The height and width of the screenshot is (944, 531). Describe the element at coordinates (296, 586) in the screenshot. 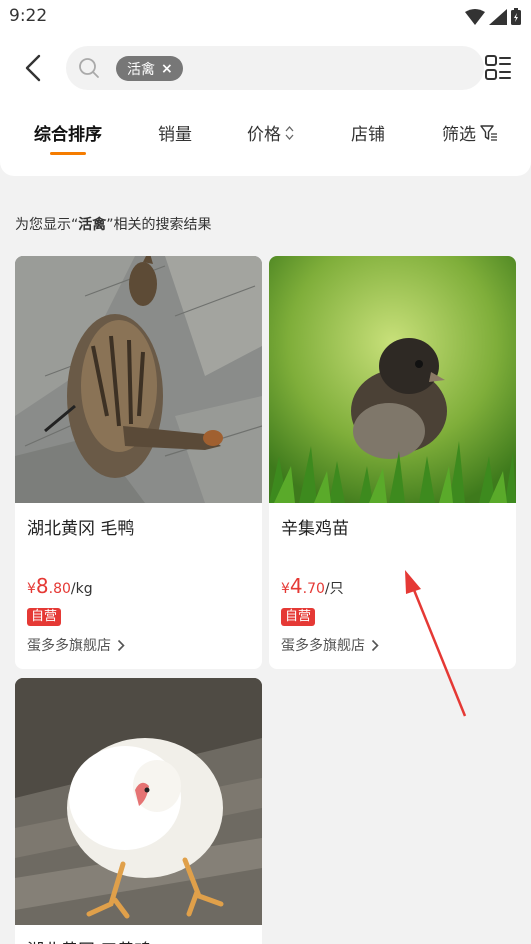

I see `price-integer: 4` at that location.